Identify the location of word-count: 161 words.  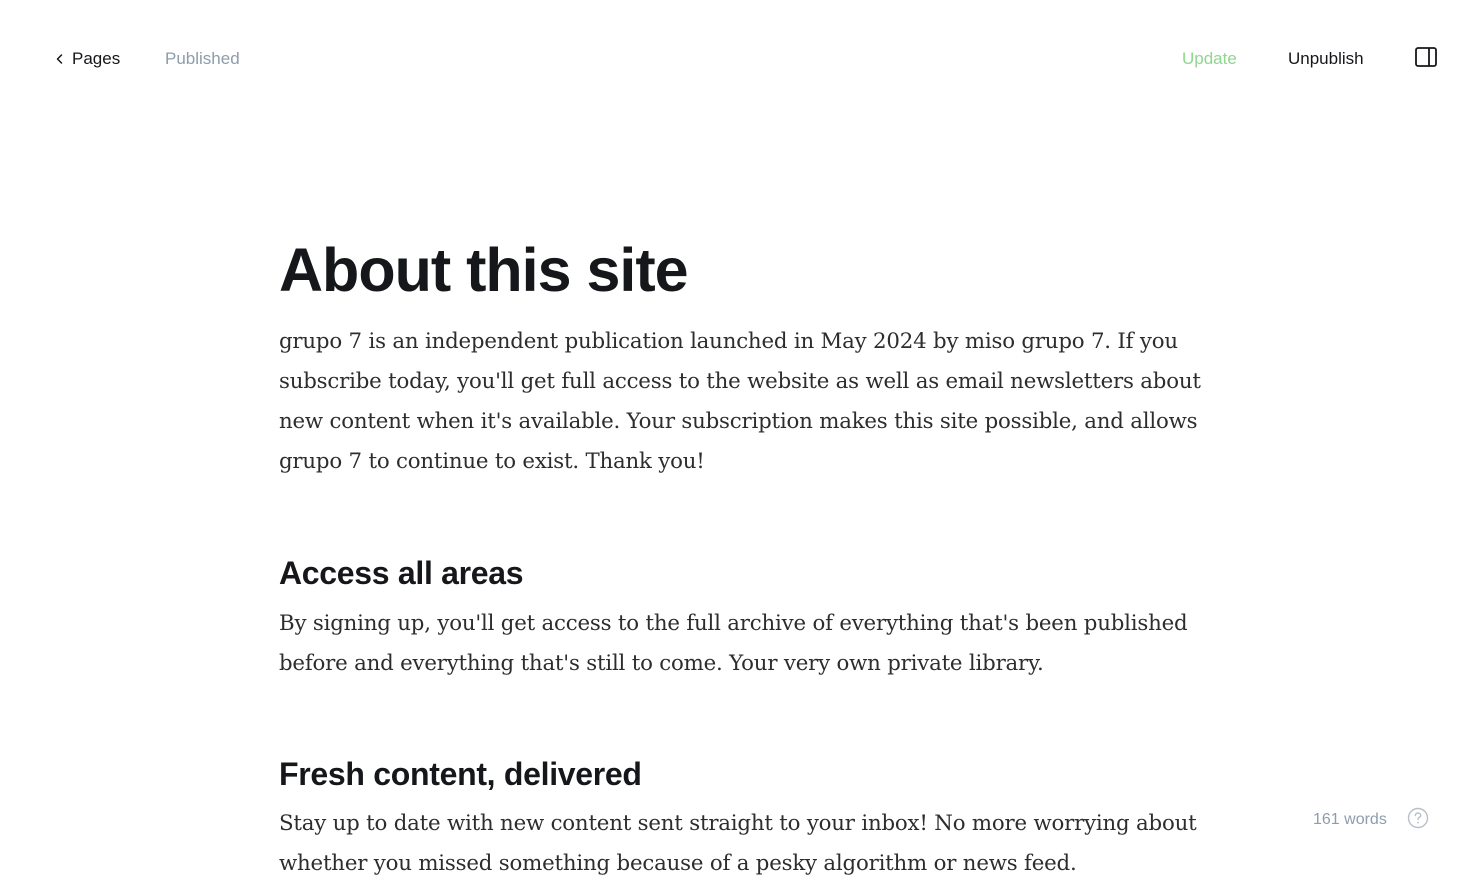
(1350, 819).